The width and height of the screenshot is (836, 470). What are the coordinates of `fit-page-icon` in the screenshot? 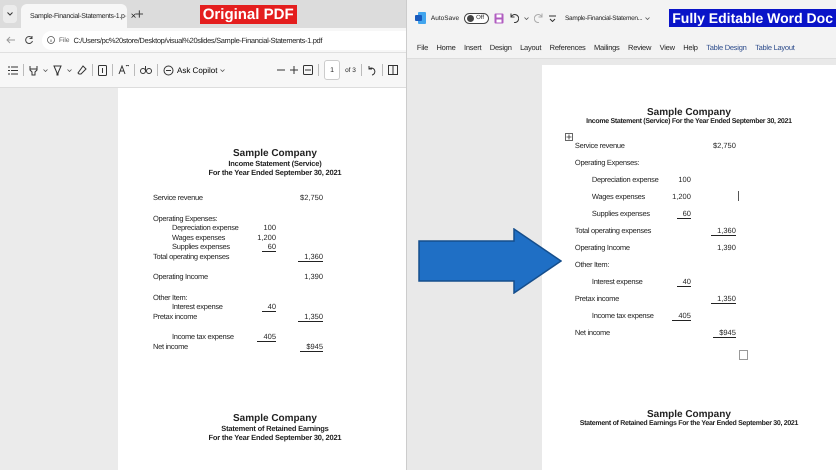 It's located at (308, 70).